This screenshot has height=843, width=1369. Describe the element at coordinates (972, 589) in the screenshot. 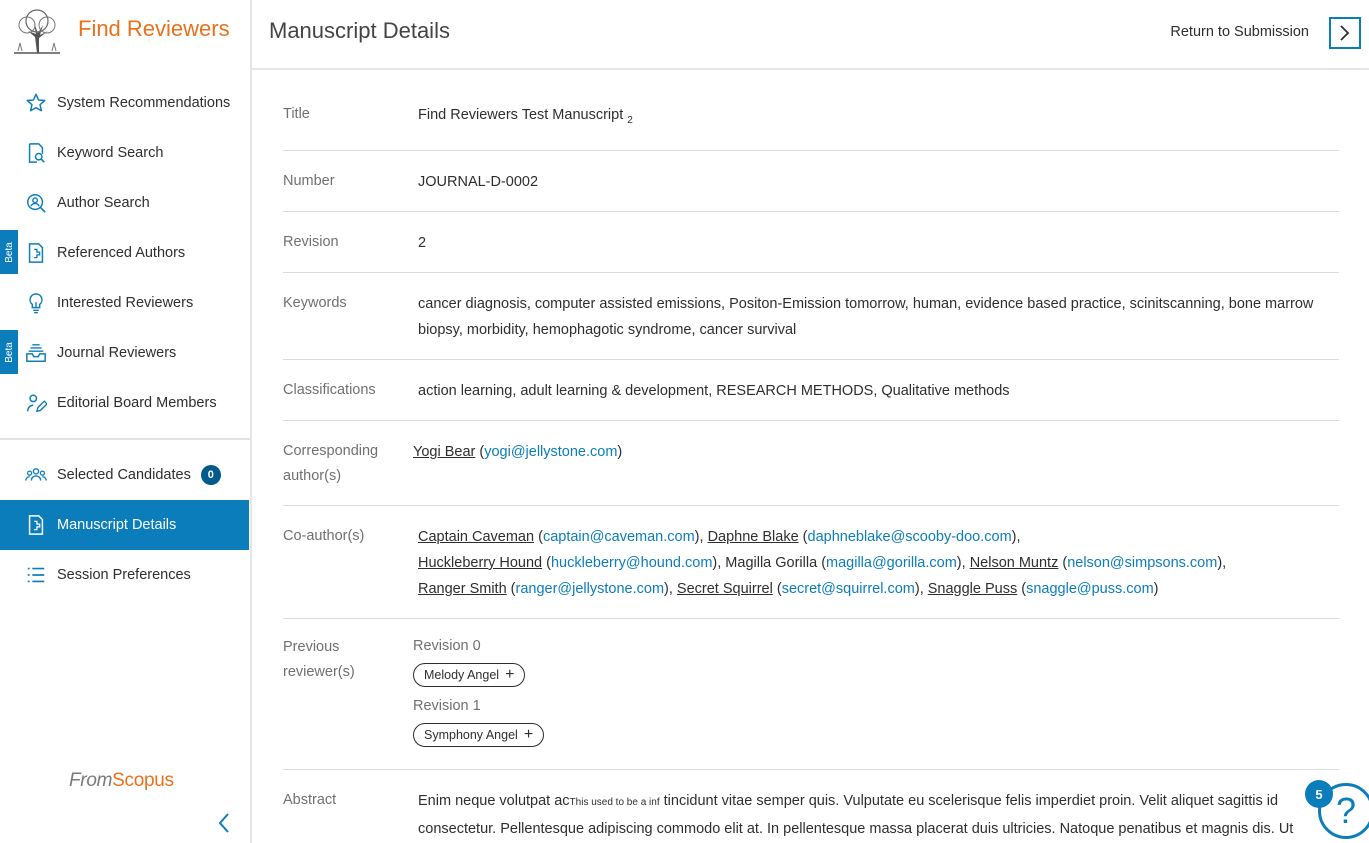

I see `author-name-link: Snaggle Puss` at that location.